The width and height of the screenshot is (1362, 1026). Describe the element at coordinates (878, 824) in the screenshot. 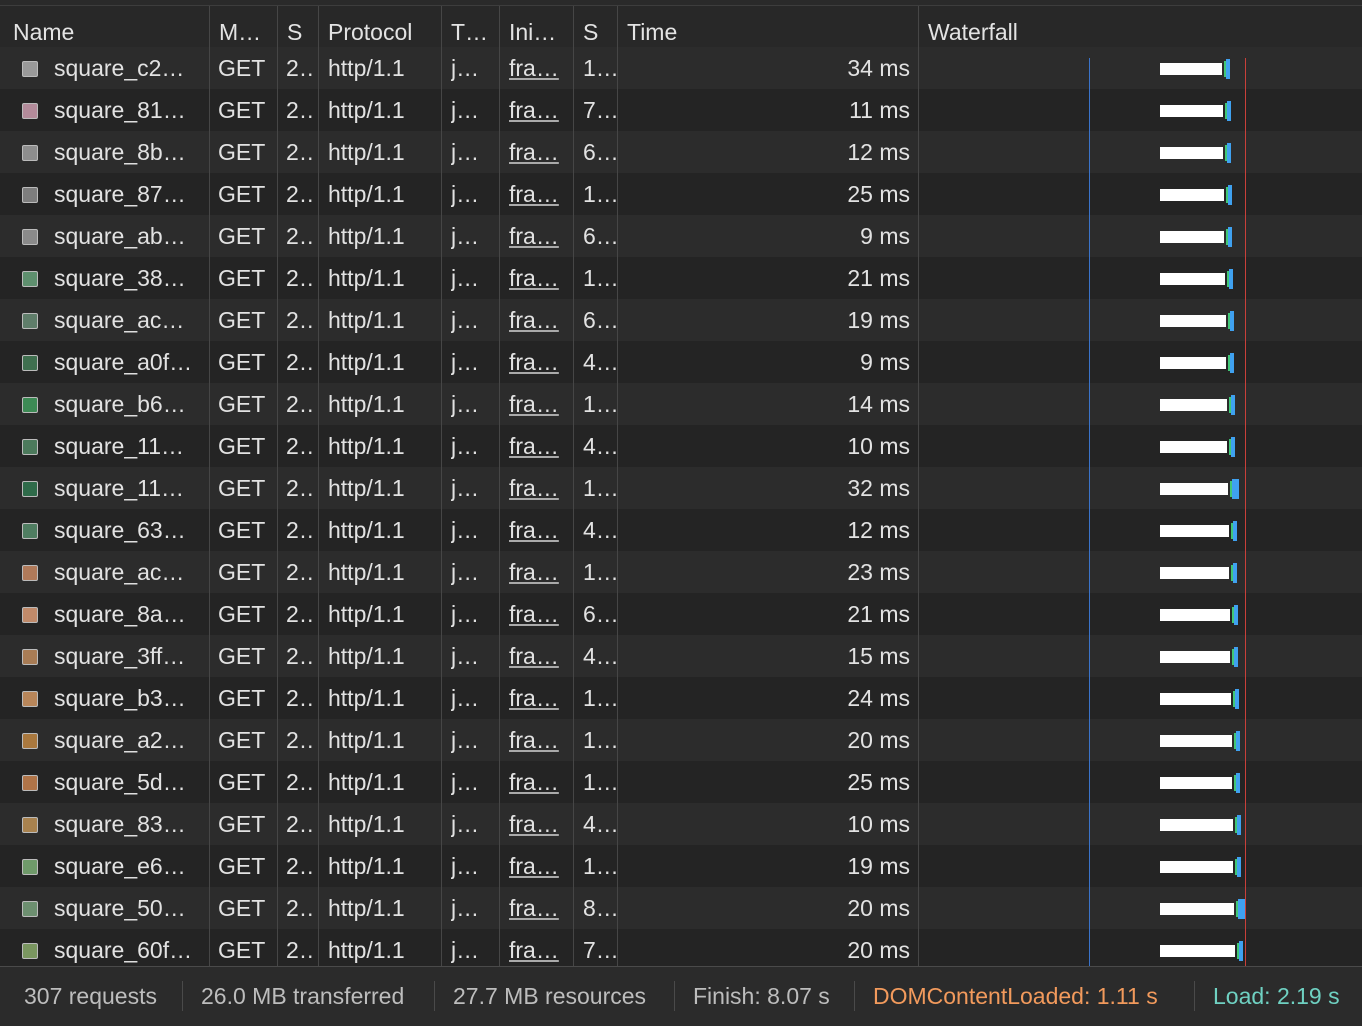

I see `request-time: 10 ms` at that location.